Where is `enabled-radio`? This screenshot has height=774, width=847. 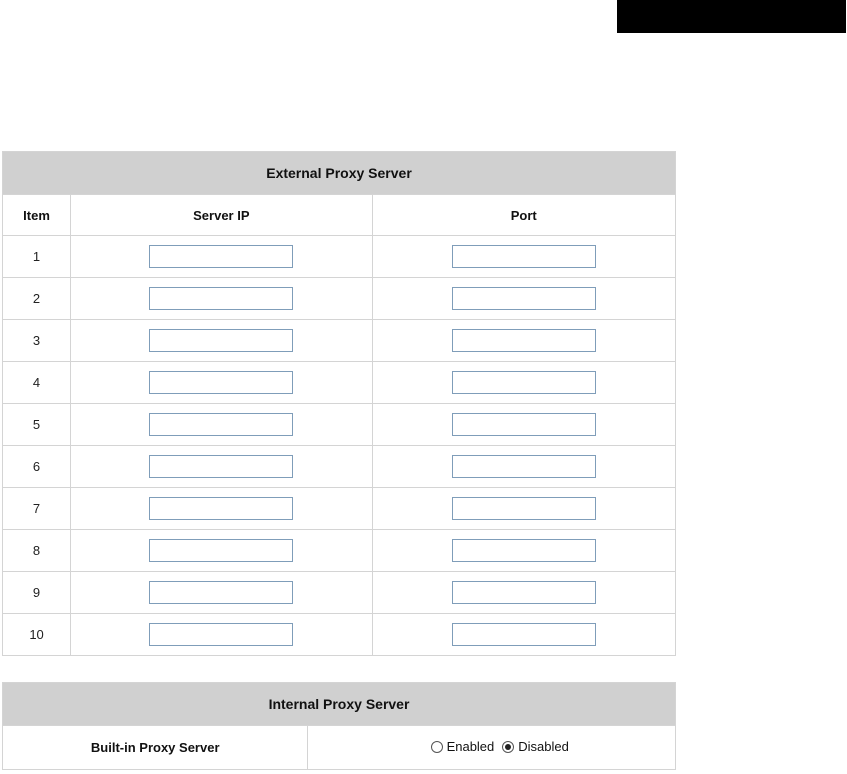 enabled-radio is located at coordinates (436, 746).